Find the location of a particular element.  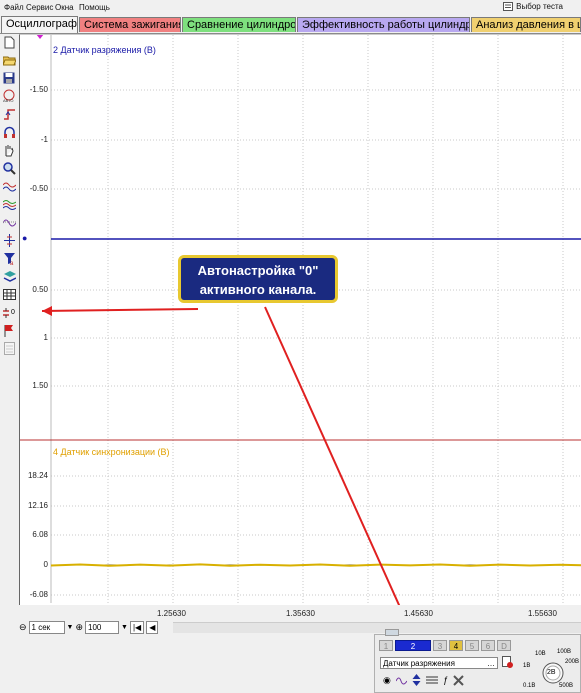

lines-icon is located at coordinates (431, 680).